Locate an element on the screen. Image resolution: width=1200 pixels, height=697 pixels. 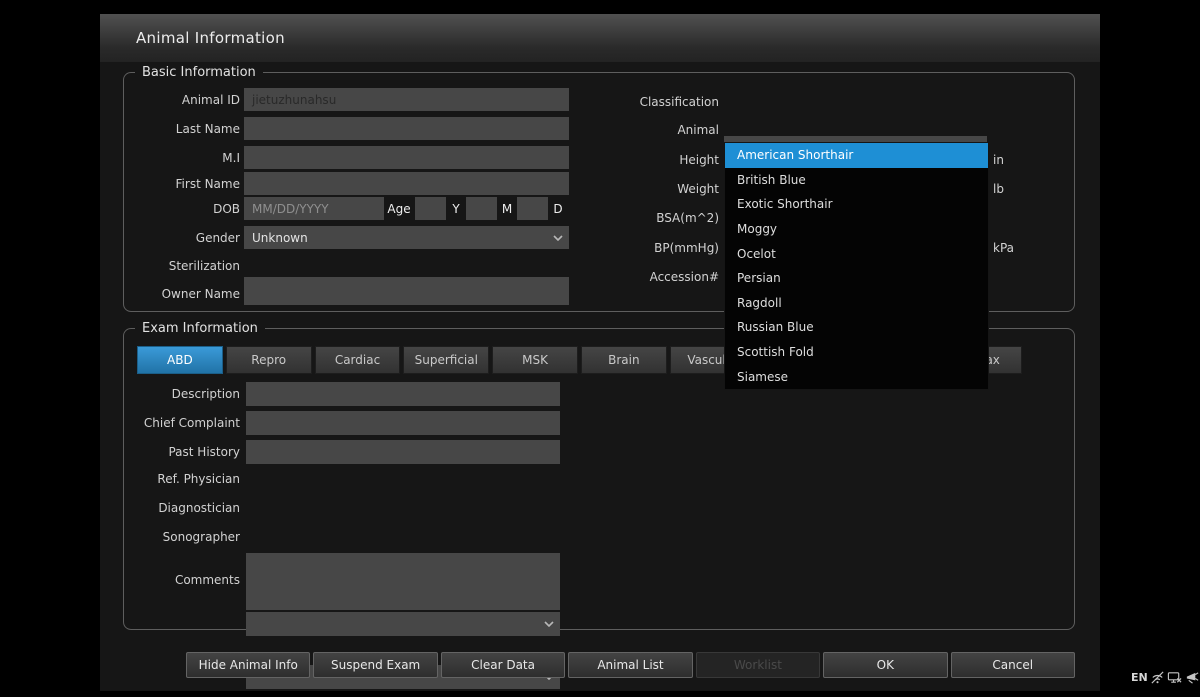
notification-icon is located at coordinates (1192, 677).